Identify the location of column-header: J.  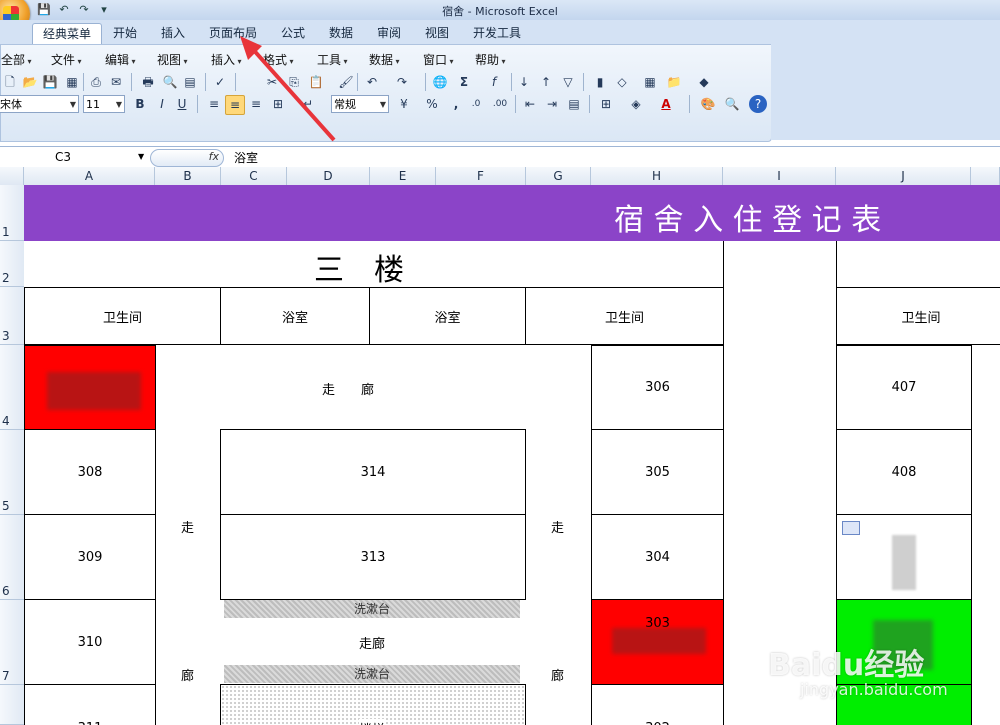
(903, 176).